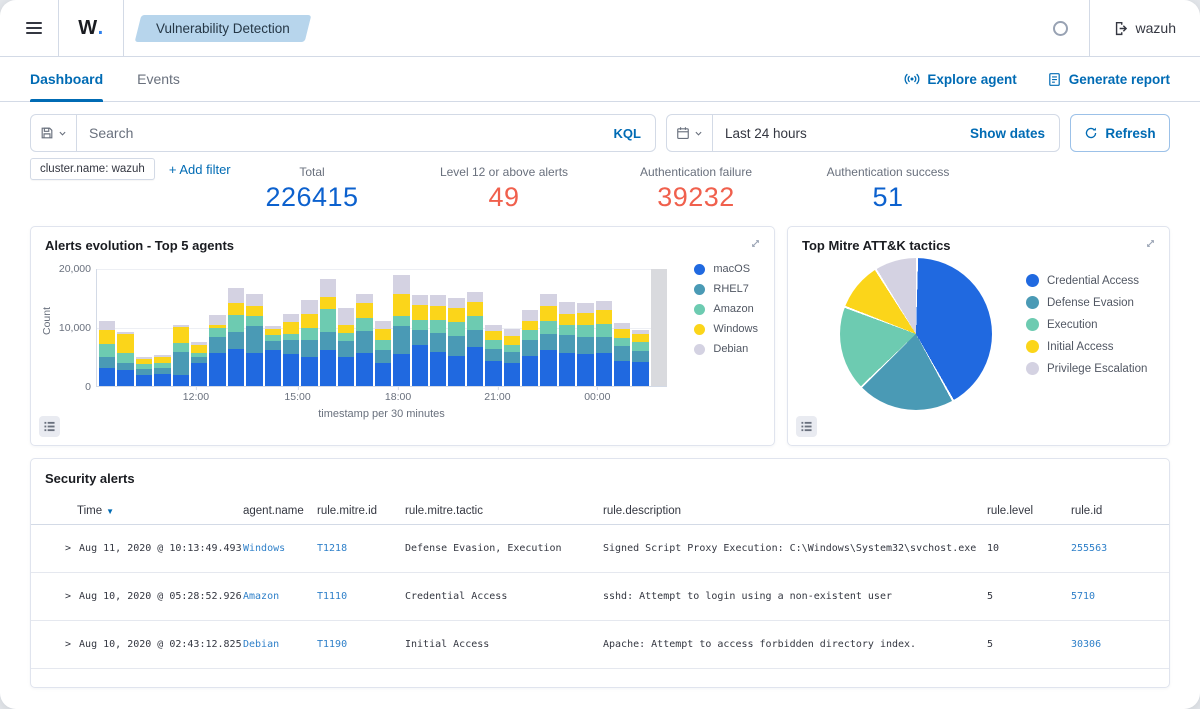  I want to click on show-dates-button: Show dates, so click(1007, 133).